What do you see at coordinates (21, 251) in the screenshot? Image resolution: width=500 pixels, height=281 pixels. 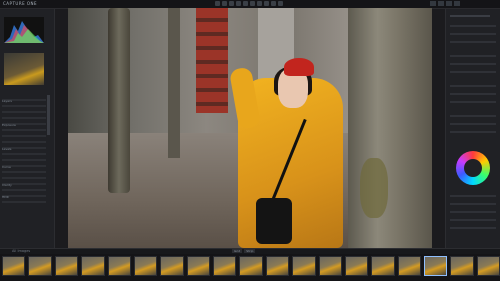 I see `filmstrip-collection-label: All Images` at bounding box center [21, 251].